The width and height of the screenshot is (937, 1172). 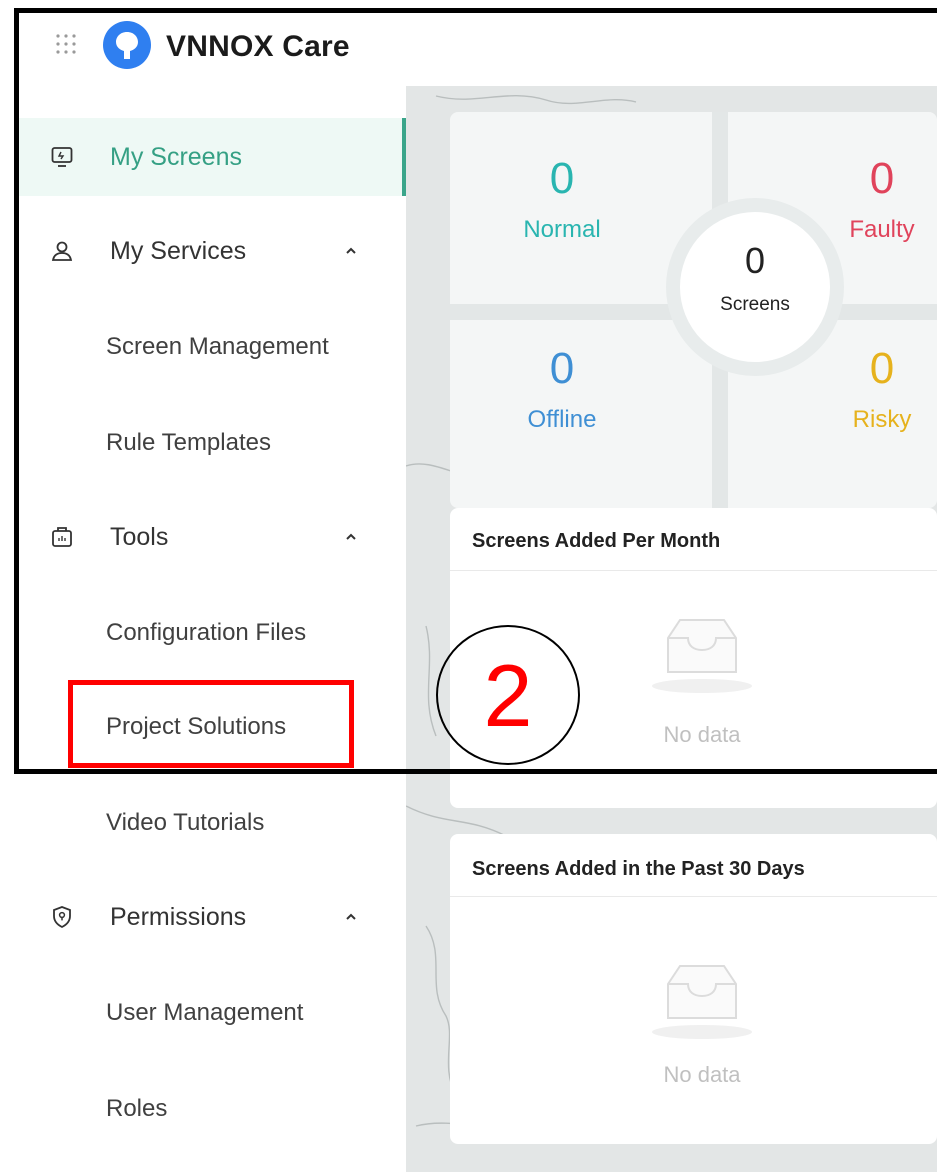 I want to click on sidebar-item-my-screens: My Screens, so click(x=210, y=157).